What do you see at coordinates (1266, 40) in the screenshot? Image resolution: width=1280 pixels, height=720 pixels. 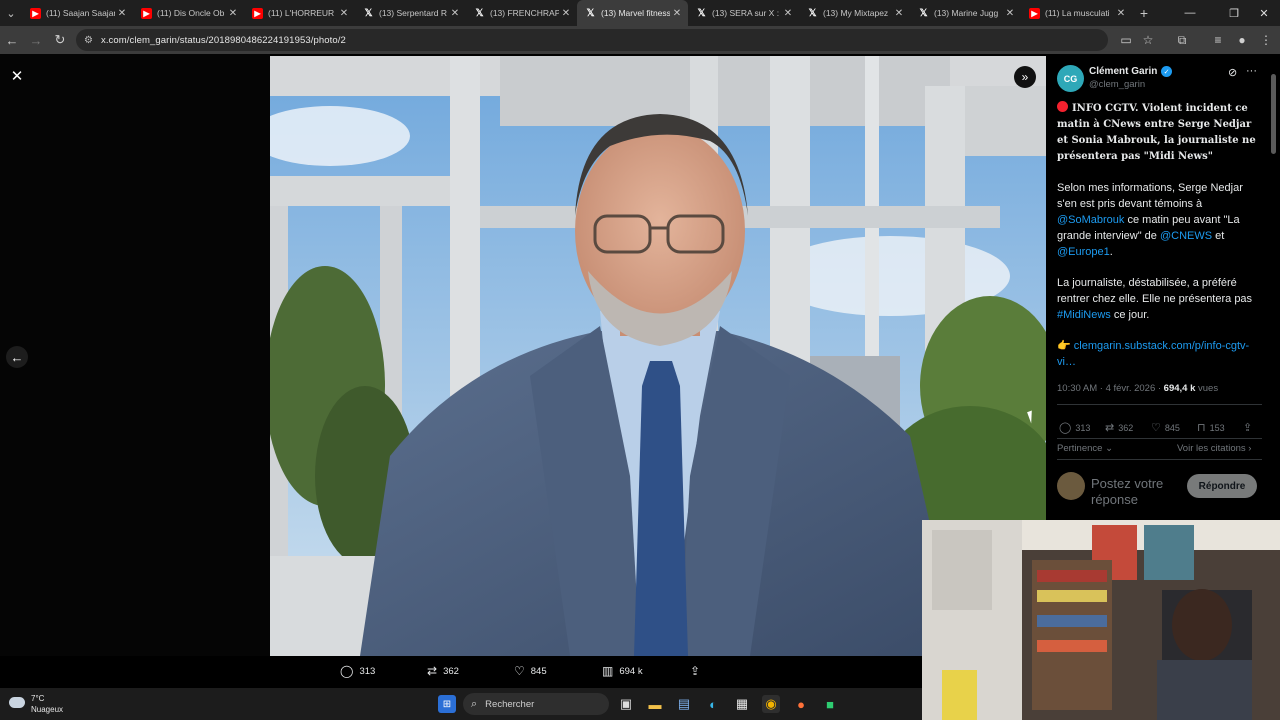 I see `menu-icon: ⋮` at bounding box center [1266, 40].